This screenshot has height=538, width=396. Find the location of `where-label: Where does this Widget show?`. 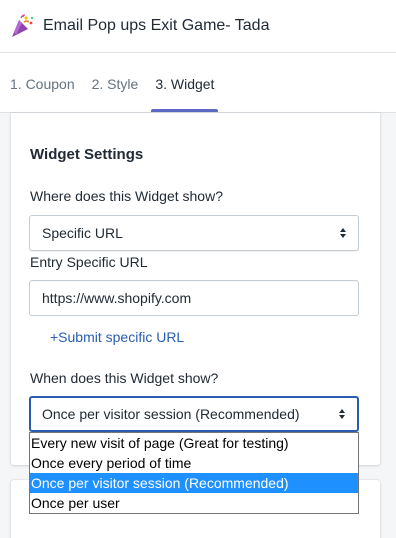

where-label: Where does this Widget show? is located at coordinates (126, 196).